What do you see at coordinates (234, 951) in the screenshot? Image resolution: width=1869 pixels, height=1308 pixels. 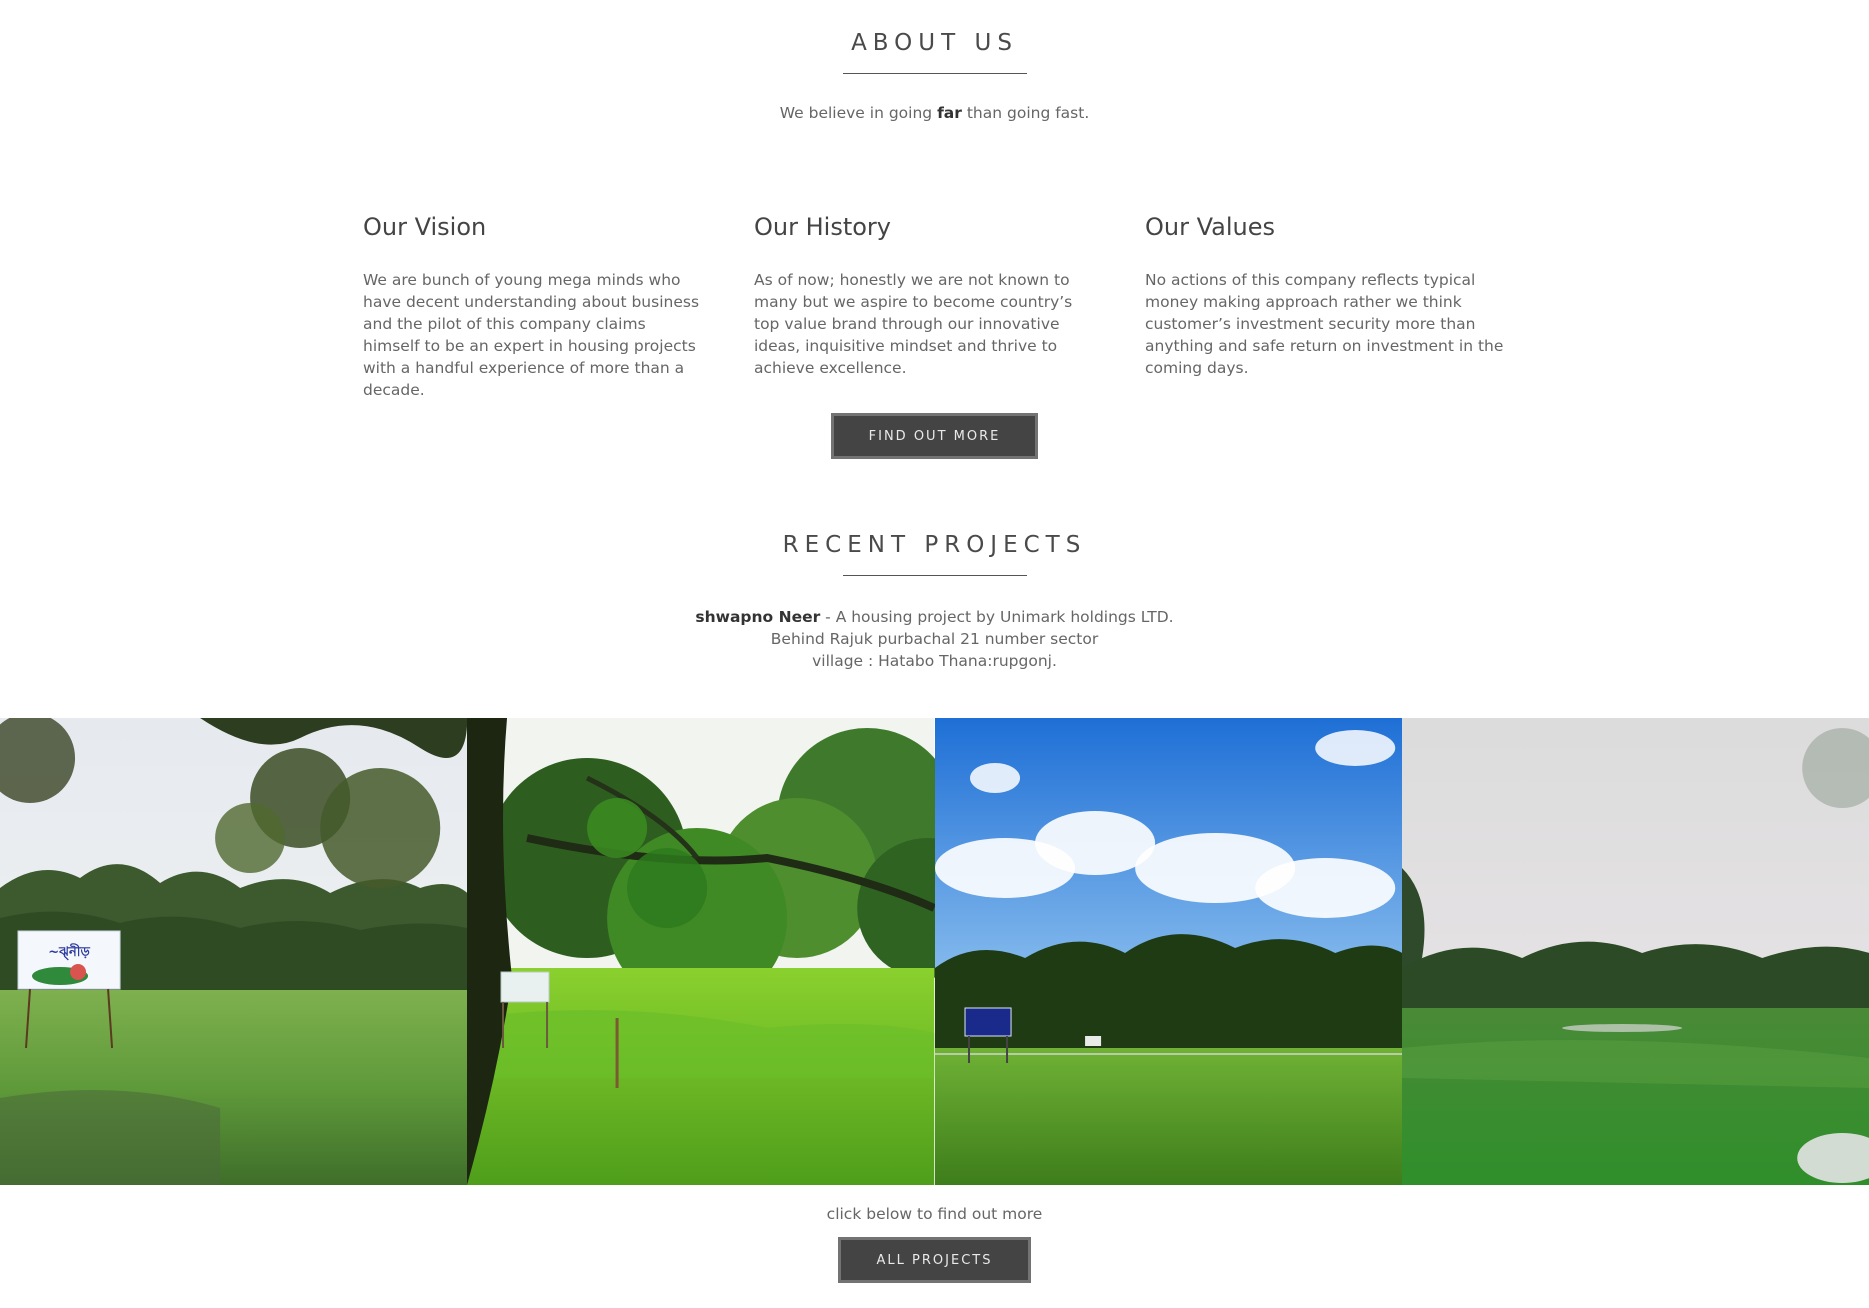 I see `project-photo-field-with-signboard: ~ঝ্নীড়` at bounding box center [234, 951].